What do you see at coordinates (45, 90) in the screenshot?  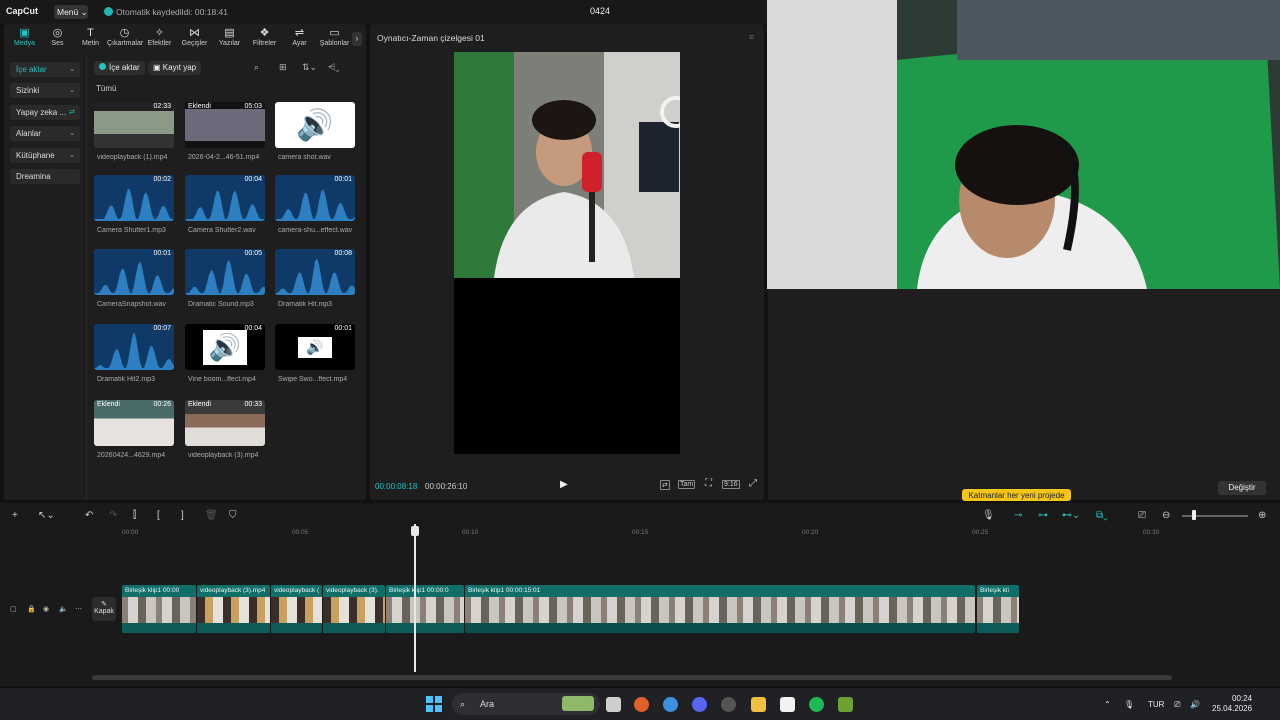 I see `sidebar-item-1: Sizinki ⌄` at bounding box center [45, 90].